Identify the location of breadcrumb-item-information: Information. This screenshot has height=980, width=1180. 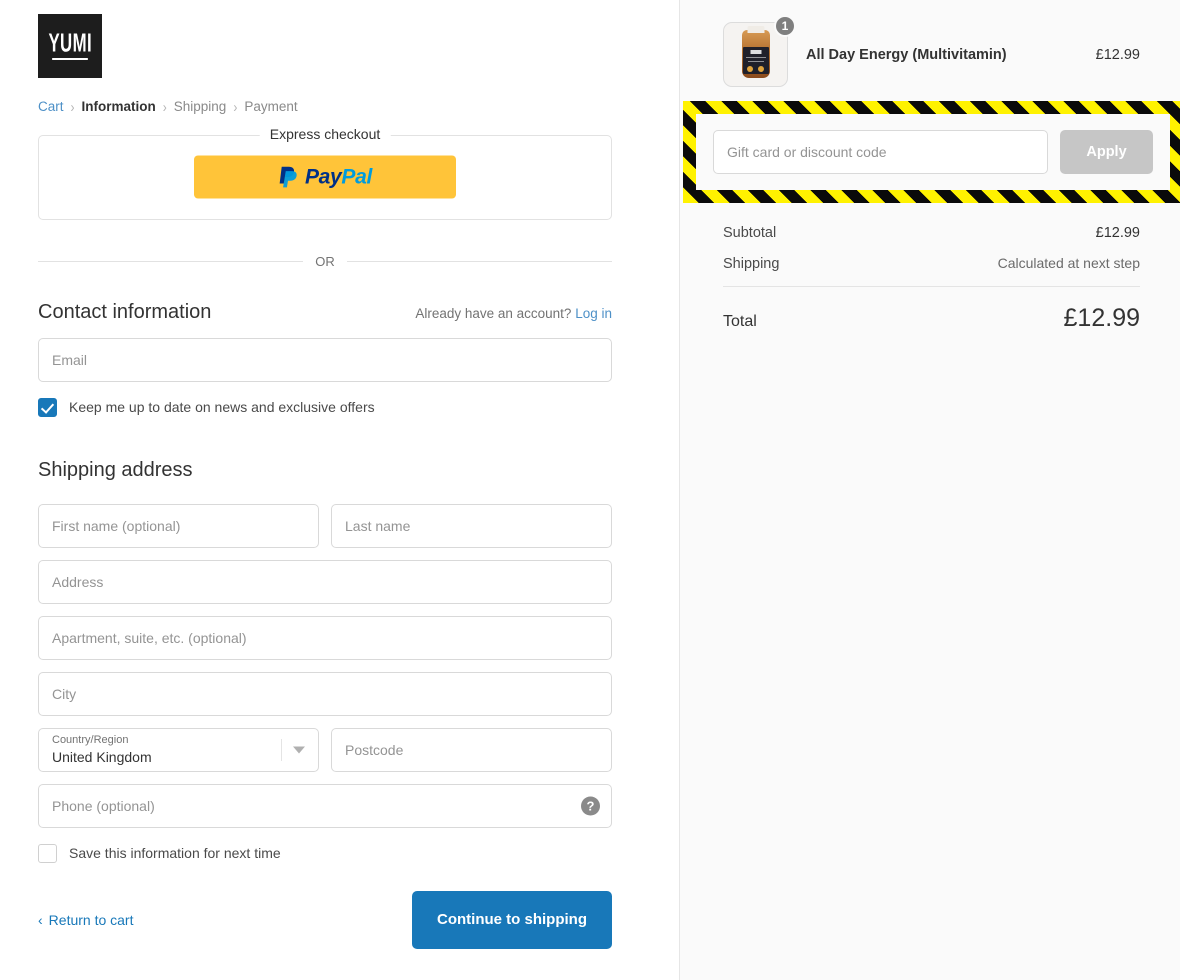
(119, 107).